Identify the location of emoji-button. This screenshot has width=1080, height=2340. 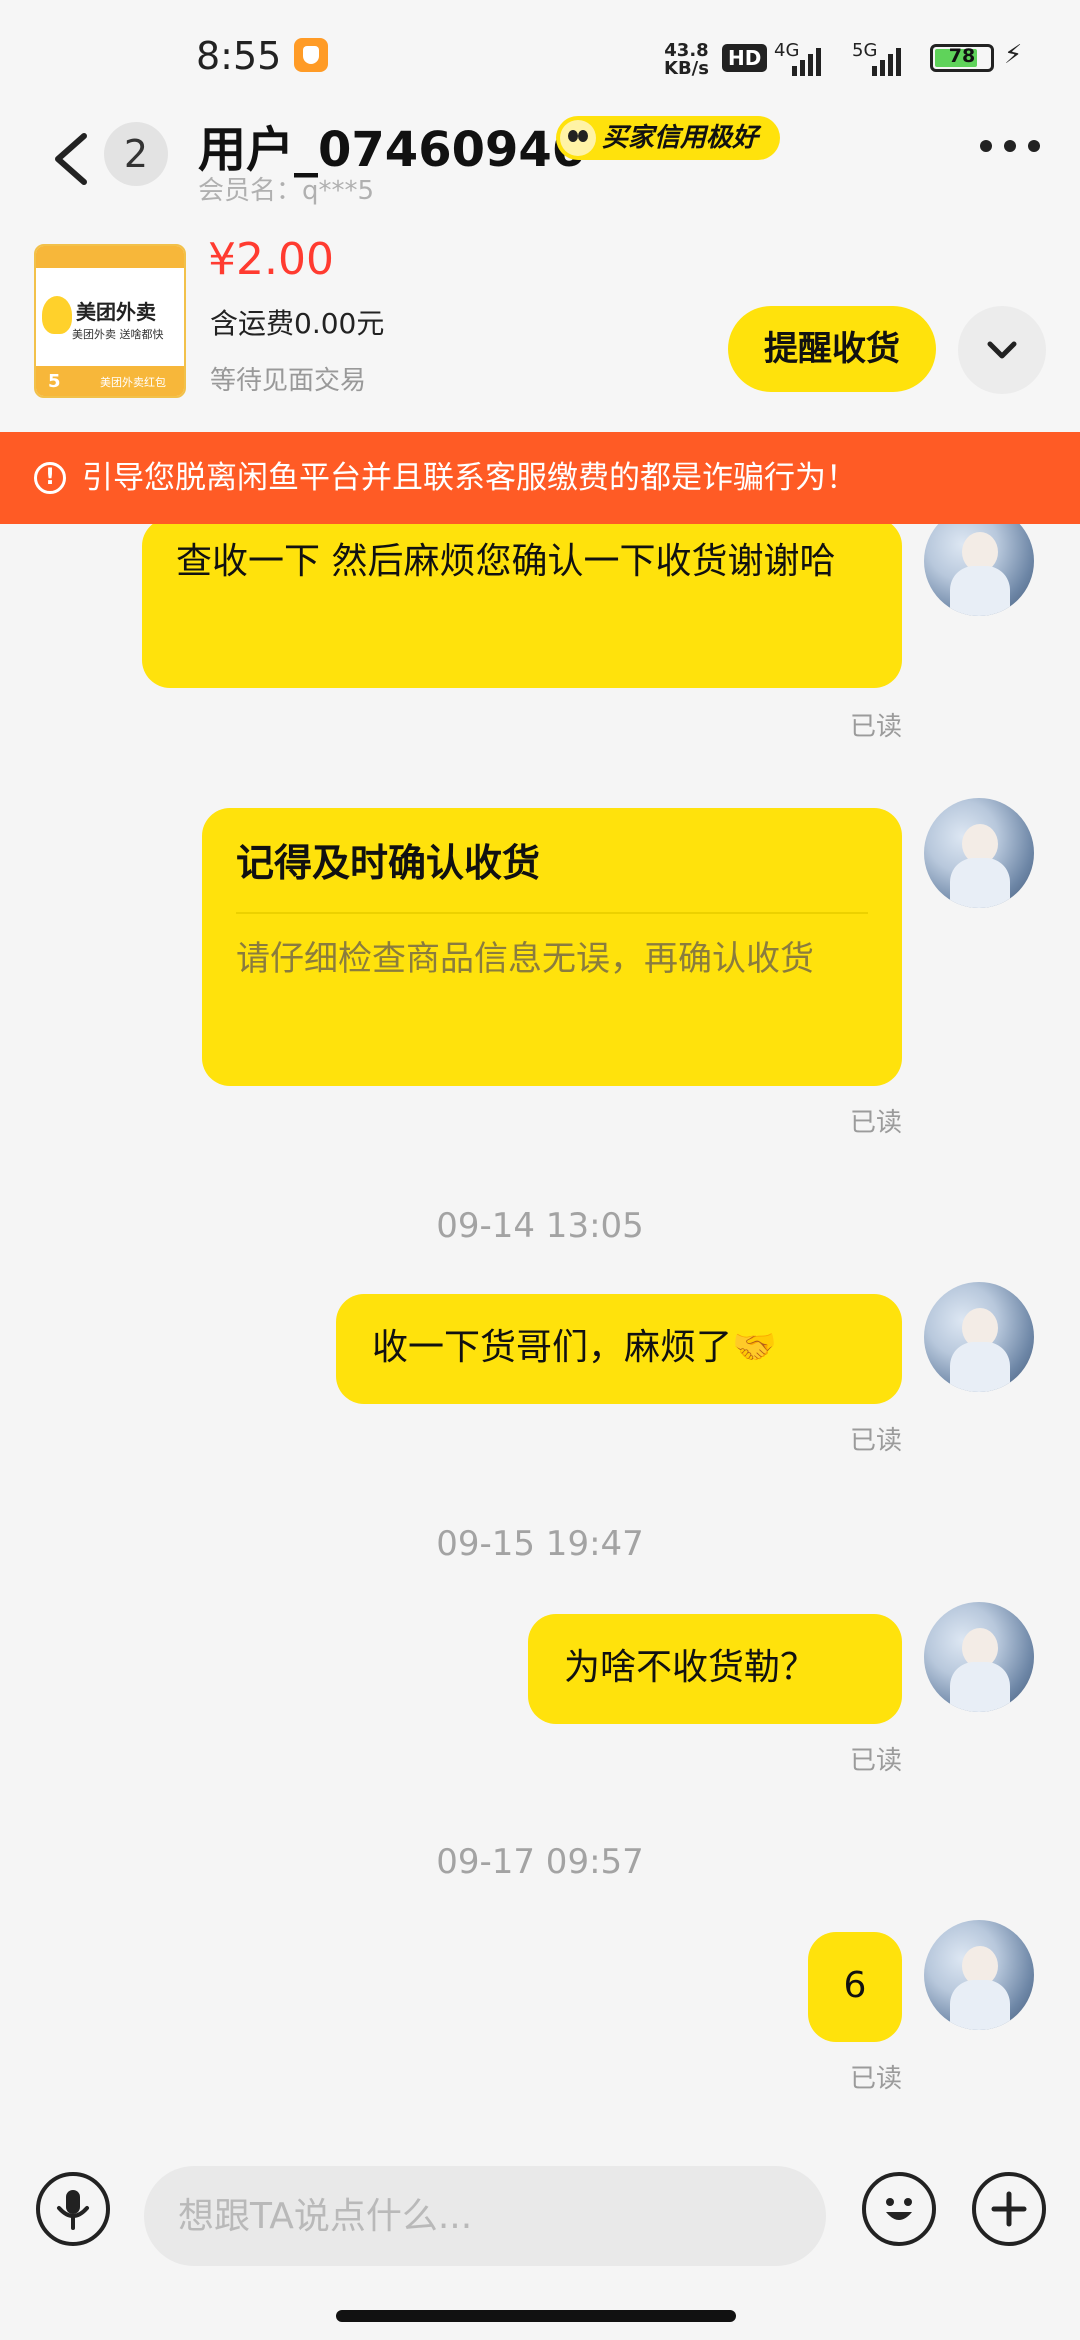
(899, 2209).